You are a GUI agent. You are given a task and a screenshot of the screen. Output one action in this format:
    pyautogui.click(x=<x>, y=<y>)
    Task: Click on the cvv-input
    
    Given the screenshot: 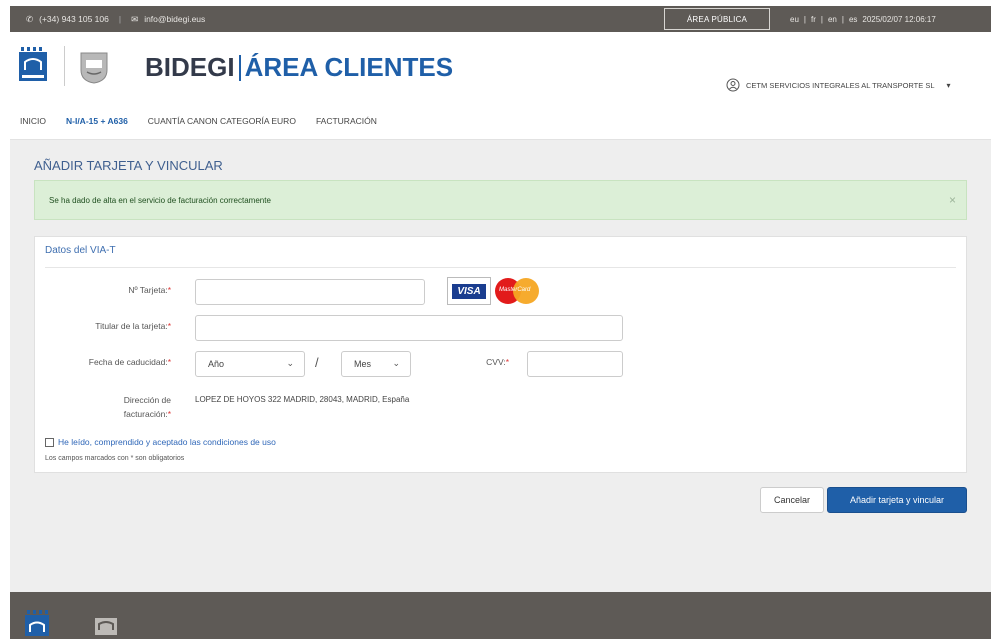 What is the action you would take?
    pyautogui.click(x=575, y=364)
    